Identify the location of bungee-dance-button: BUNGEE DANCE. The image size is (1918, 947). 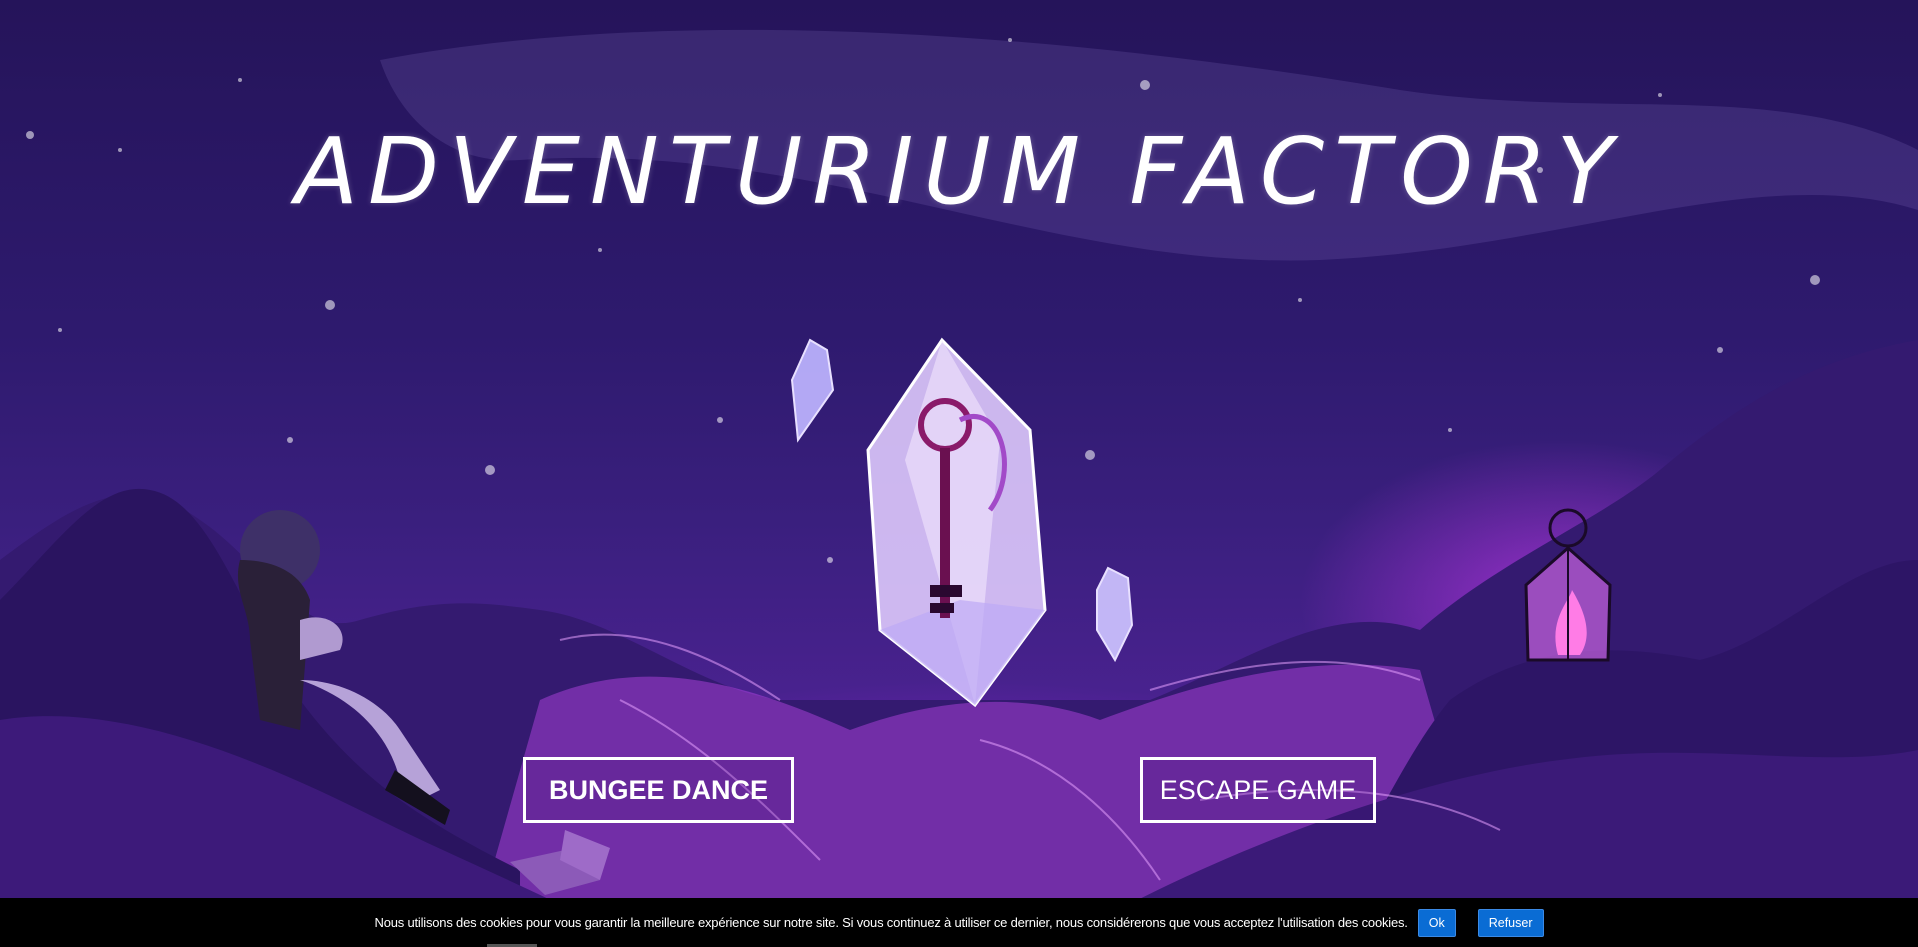
(658, 790).